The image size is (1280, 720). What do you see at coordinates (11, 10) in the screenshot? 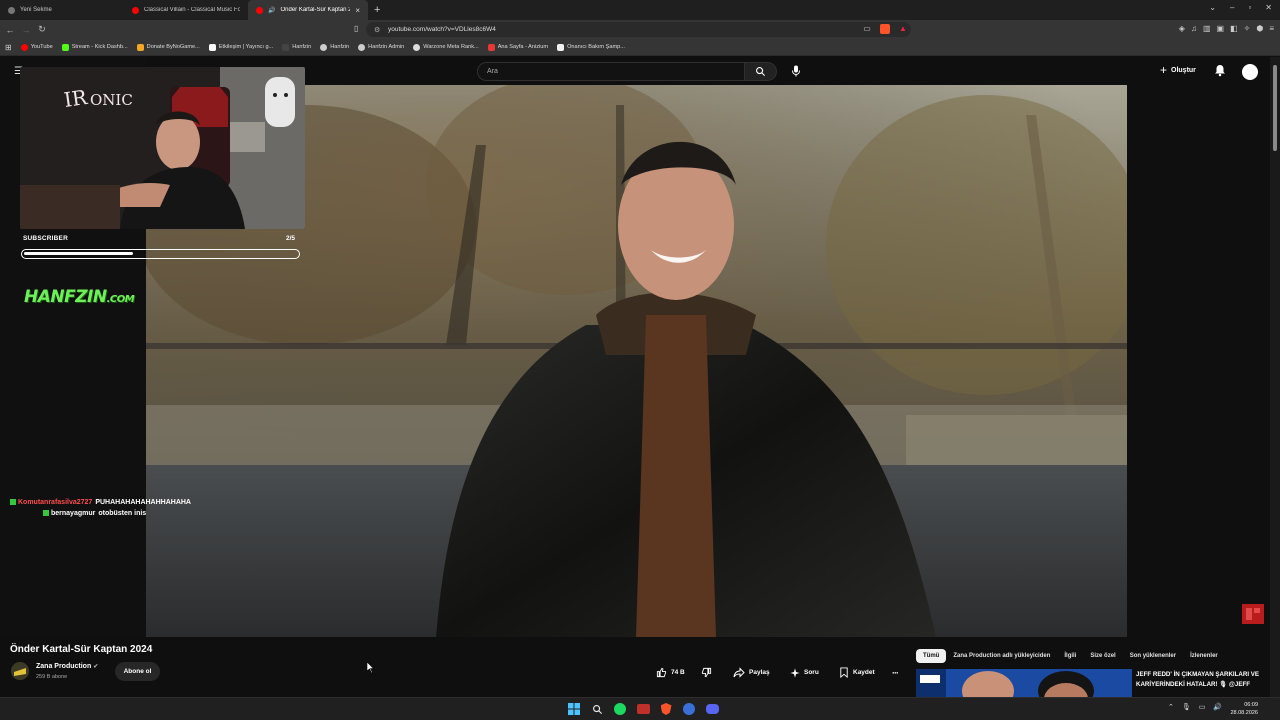
I see `new-tab-icon` at bounding box center [11, 10].